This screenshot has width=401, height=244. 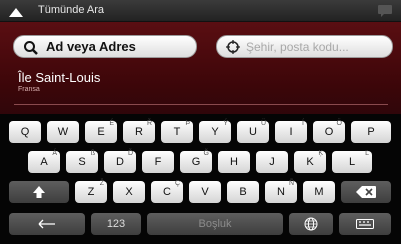 What do you see at coordinates (16, 14) in the screenshot?
I see `back-arrow-icon` at bounding box center [16, 14].